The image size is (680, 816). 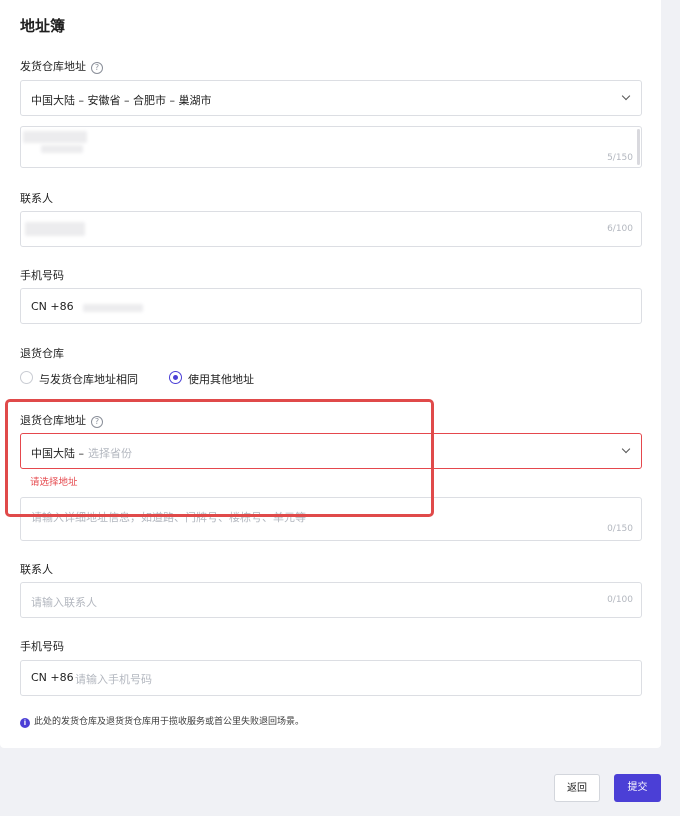 What do you see at coordinates (53, 66) in the screenshot?
I see `ship-address-label-text: 发货仓库地址` at bounding box center [53, 66].